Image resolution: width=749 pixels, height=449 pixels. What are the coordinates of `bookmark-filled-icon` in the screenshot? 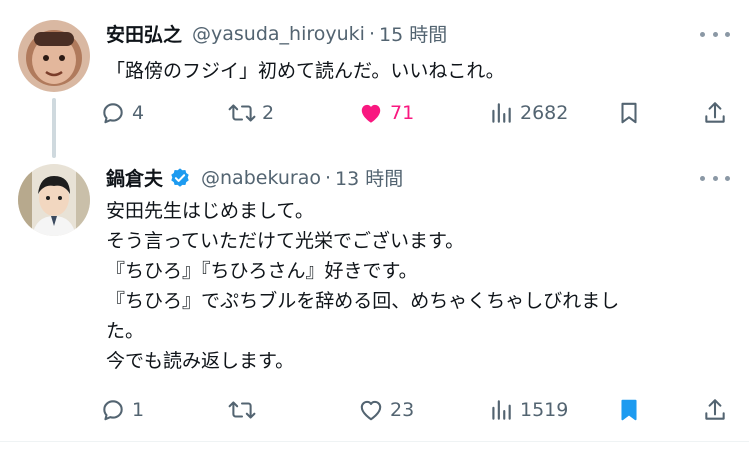 It's located at (629, 410).